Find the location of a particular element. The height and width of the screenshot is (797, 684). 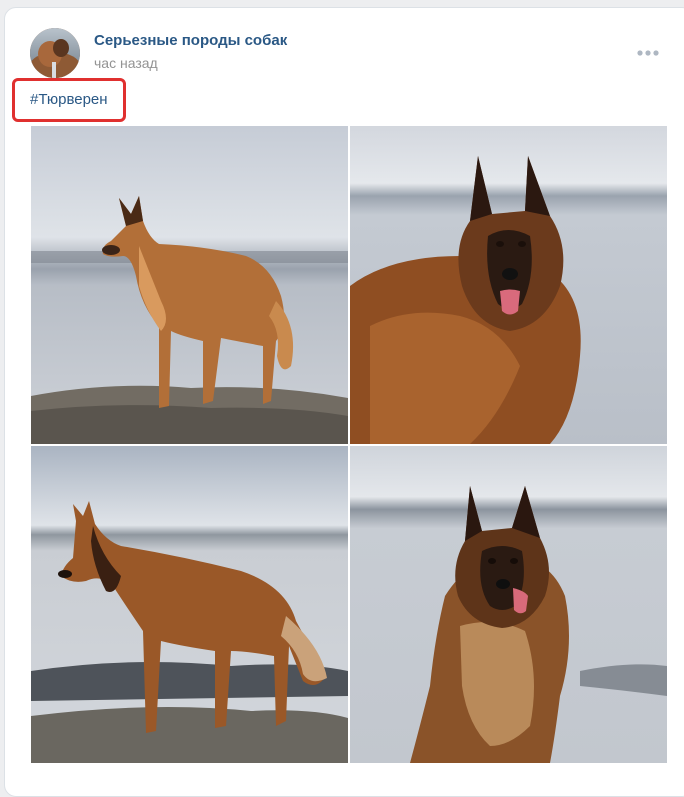

more-horizontal-icon is located at coordinates (648, 53).